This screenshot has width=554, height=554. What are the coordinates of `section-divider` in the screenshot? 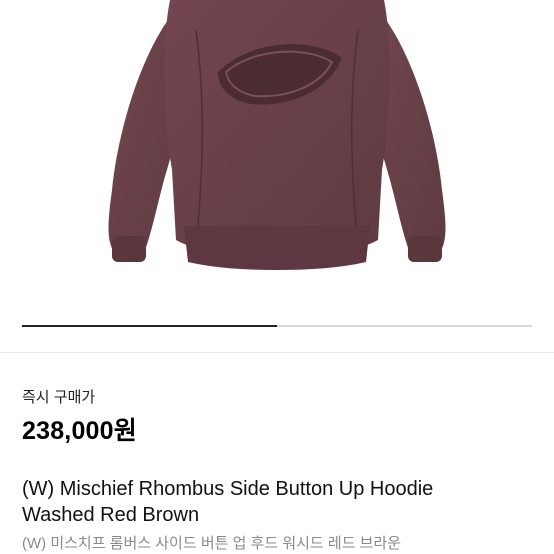 It's located at (277, 352).